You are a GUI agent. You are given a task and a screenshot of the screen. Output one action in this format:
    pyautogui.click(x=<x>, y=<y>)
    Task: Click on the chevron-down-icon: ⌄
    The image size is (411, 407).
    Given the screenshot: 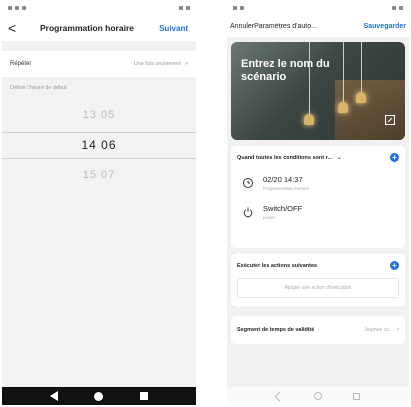 What is the action you would take?
    pyautogui.click(x=339, y=158)
    